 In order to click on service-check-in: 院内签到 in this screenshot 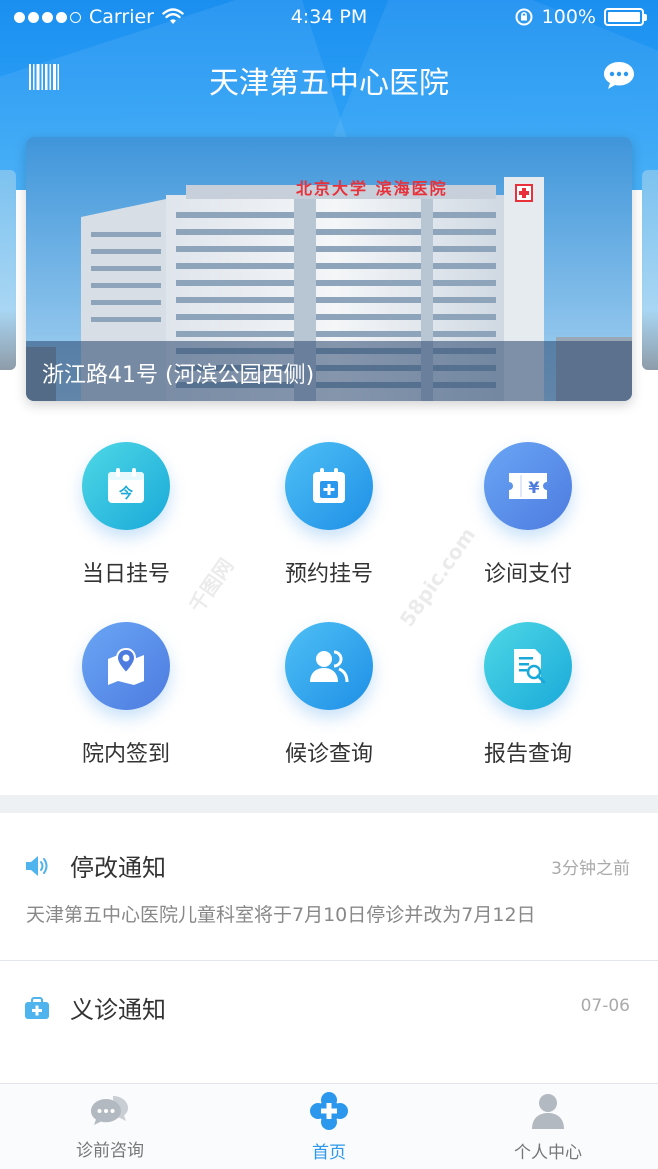, I will do `click(126, 695)`.